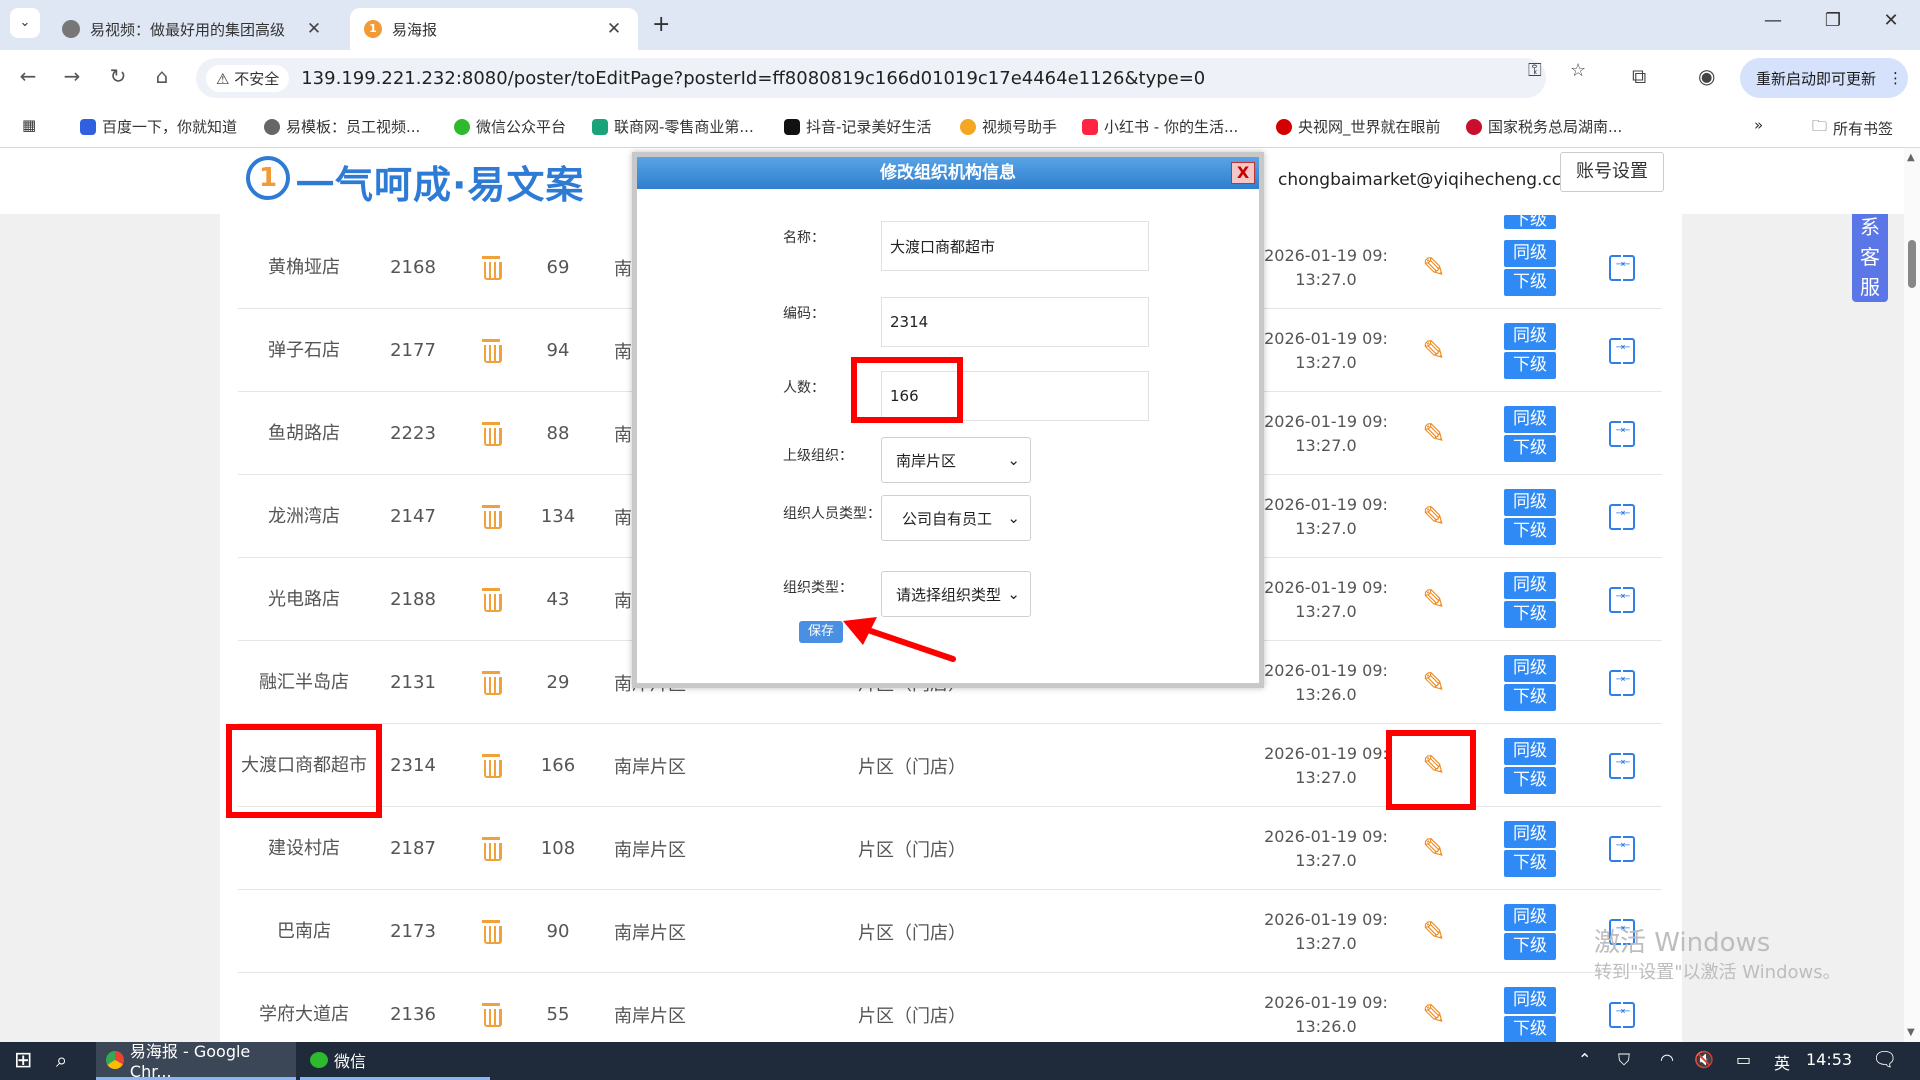 This screenshot has height=1080, width=1920. Describe the element at coordinates (1706, 76) in the screenshot. I see `profile-icon: ◉` at that location.